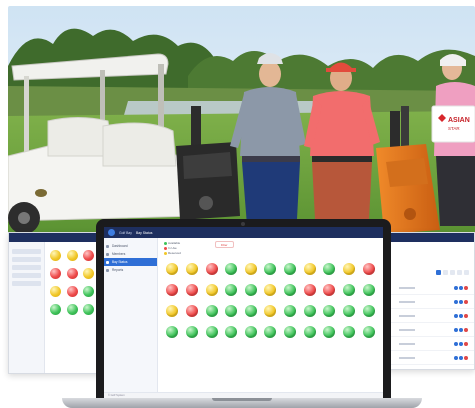  What do you see at coordinates (130, 246) in the screenshot?
I see `sidebar-item-dashboard: Dashboard` at bounding box center [130, 246].